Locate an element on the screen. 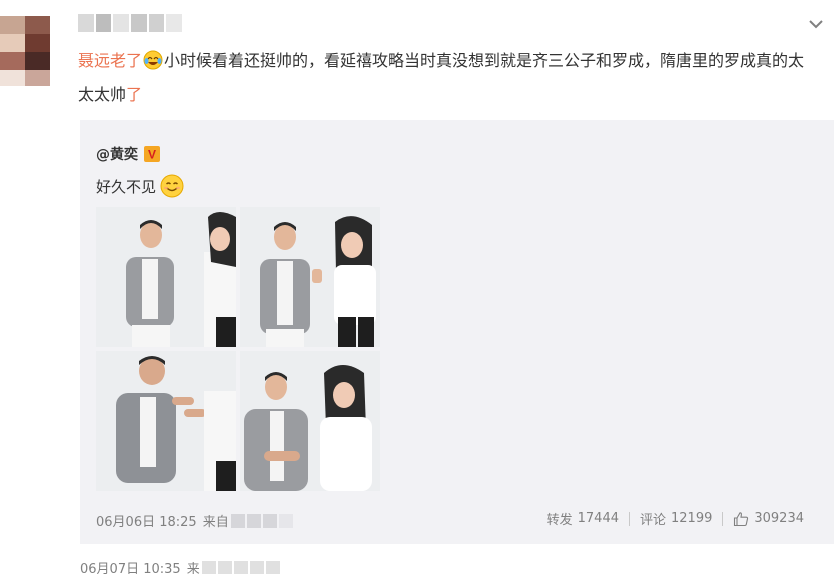 This screenshot has height=574, width=834. post-text-end: 了 is located at coordinates (134, 94).